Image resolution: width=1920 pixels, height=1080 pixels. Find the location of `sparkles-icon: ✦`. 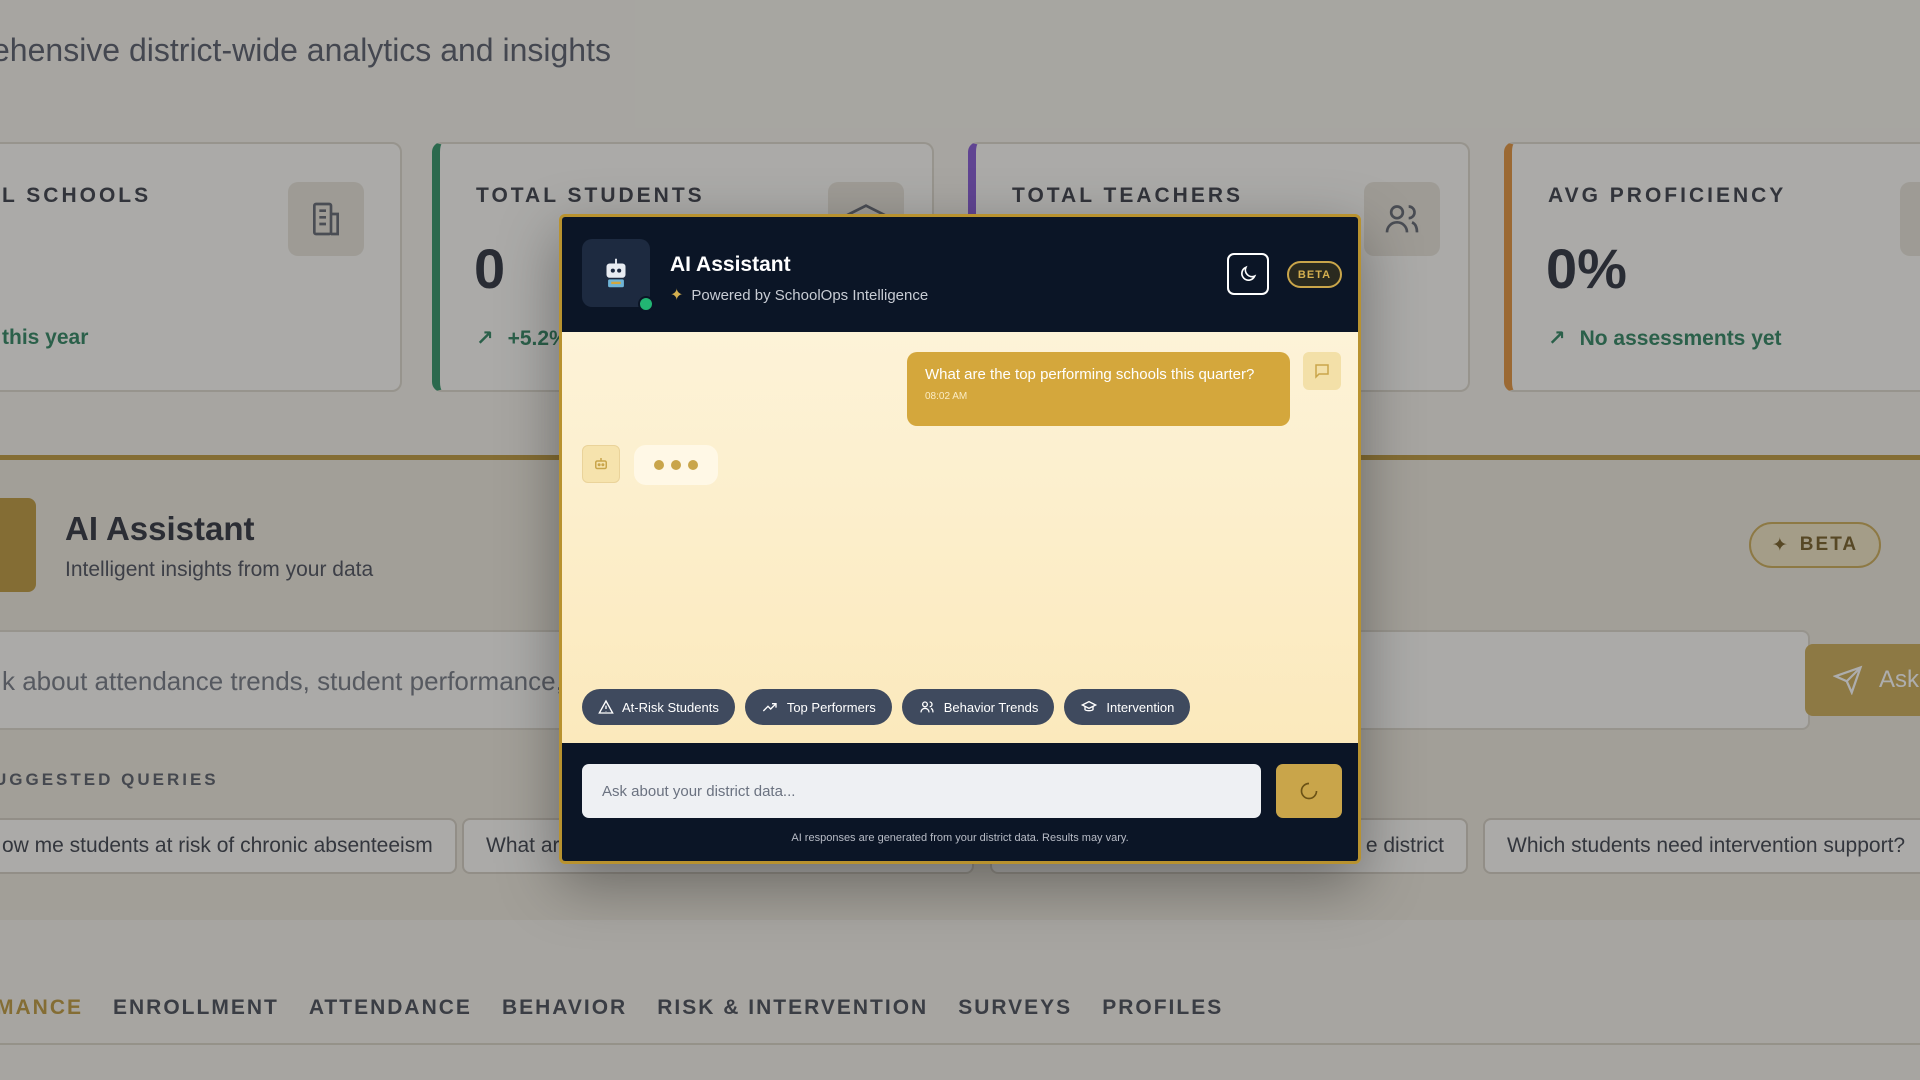

sparkles-icon: ✦ is located at coordinates (677, 295).